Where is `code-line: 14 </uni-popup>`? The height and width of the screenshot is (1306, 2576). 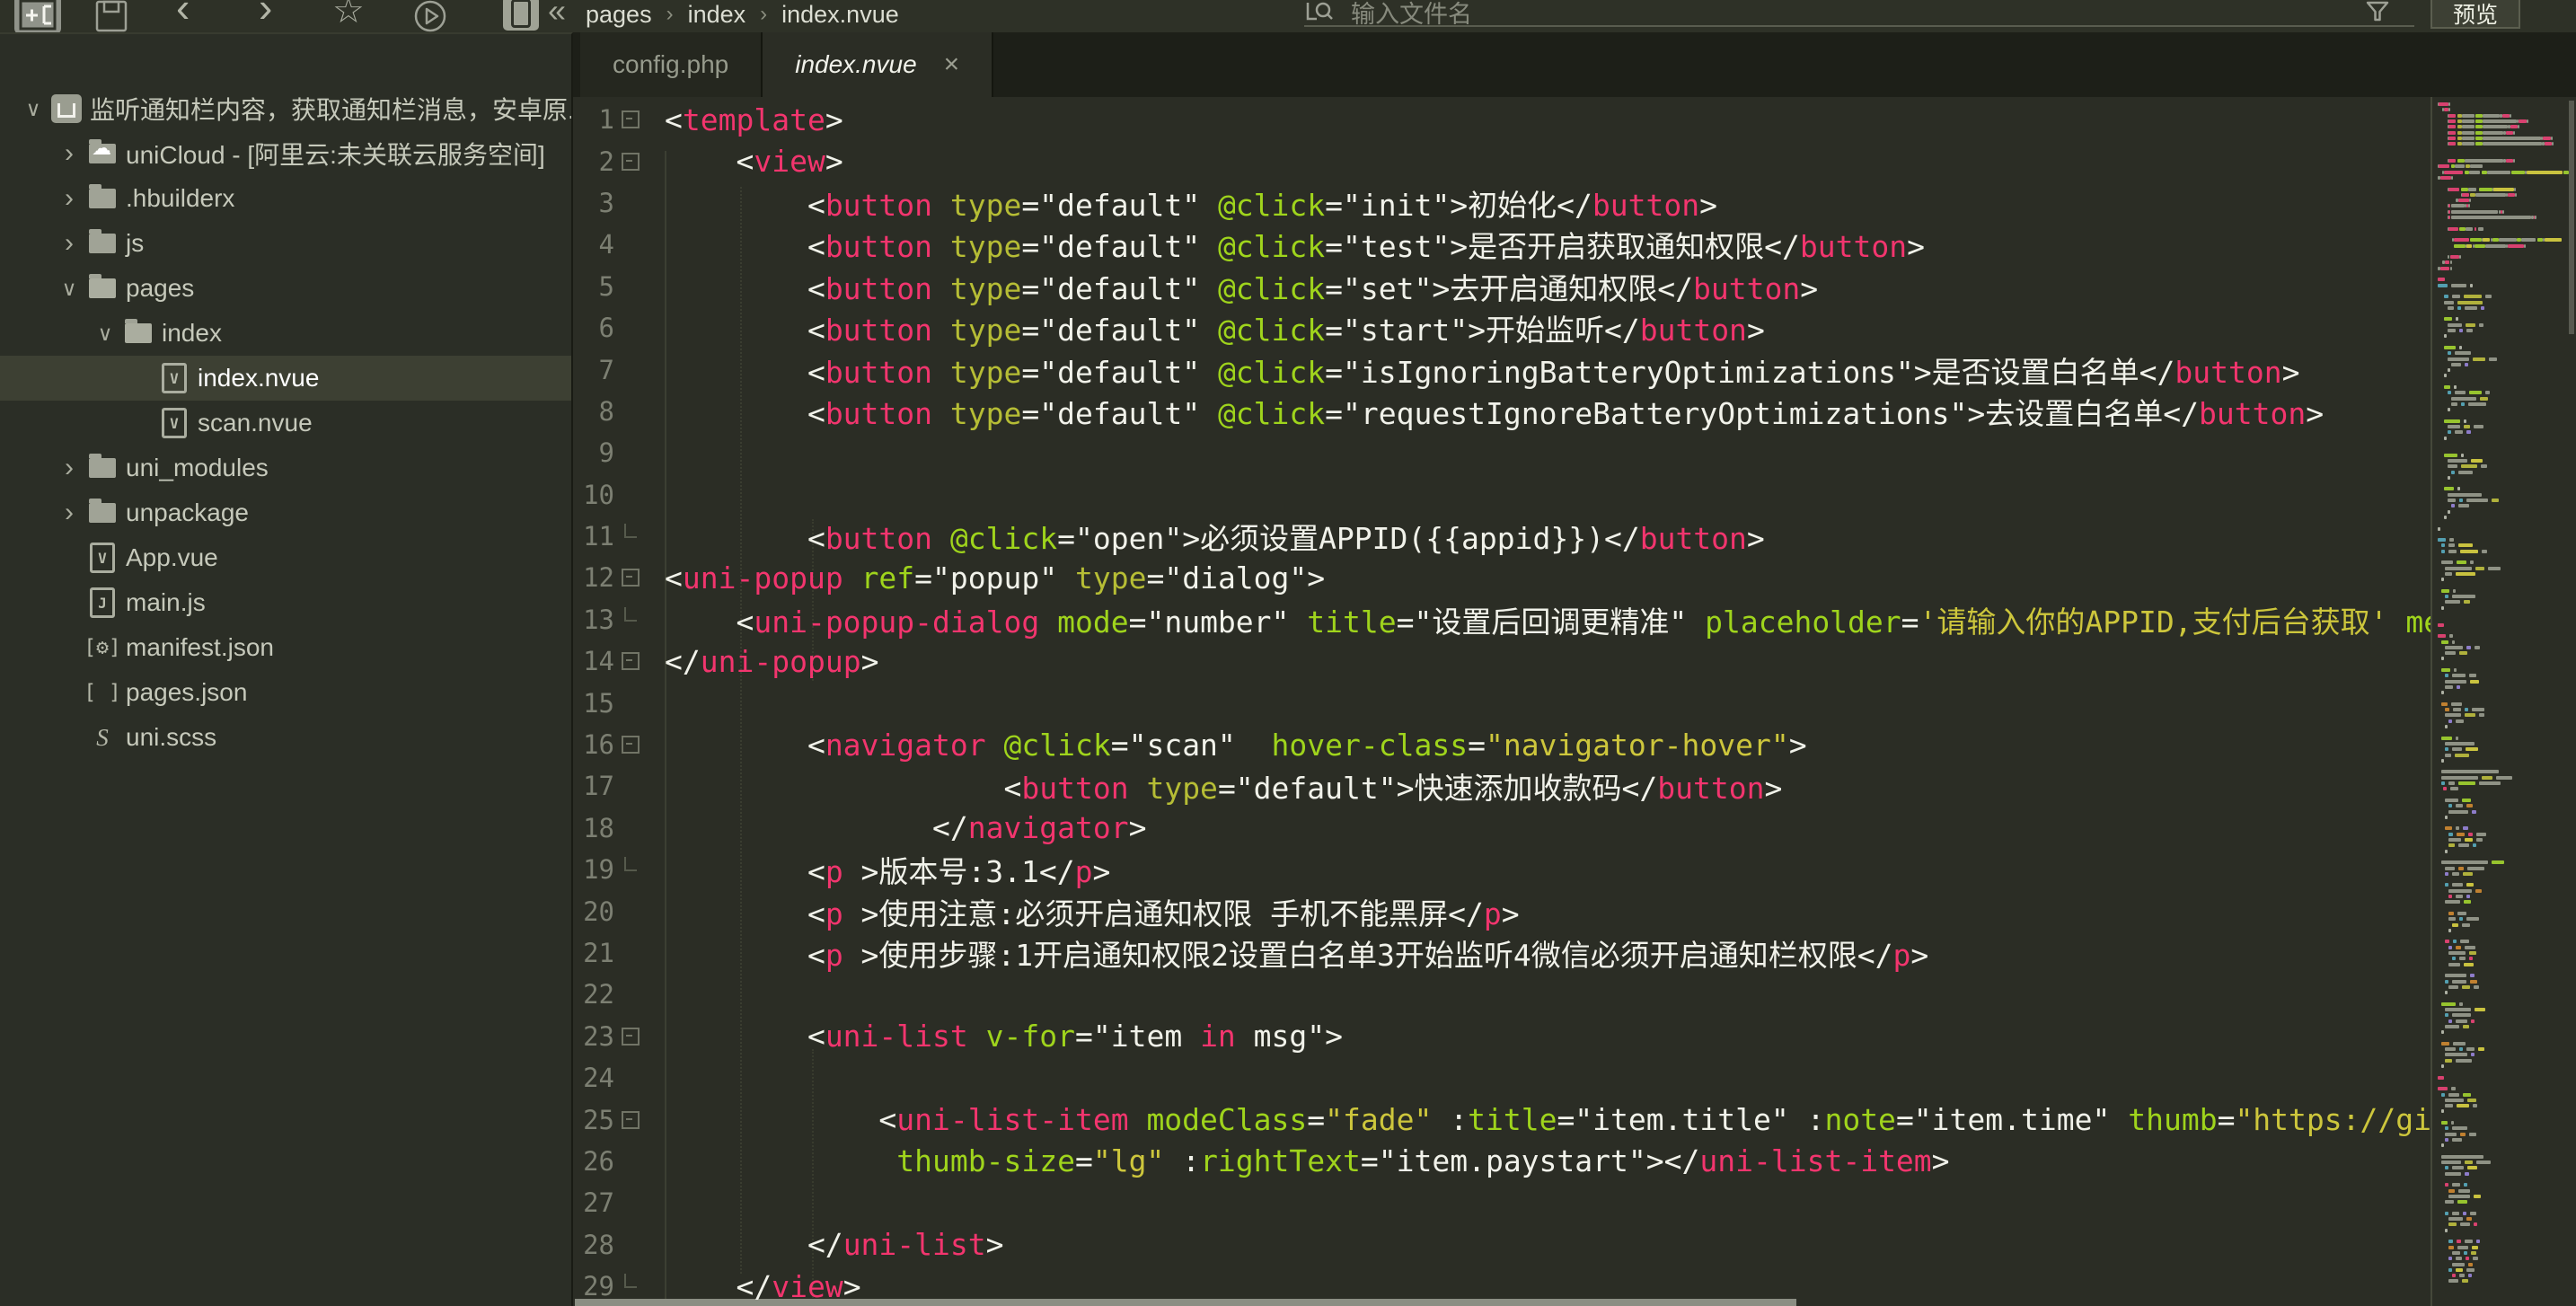
code-line: 14 </uni-popup> is located at coordinates (1501, 661).